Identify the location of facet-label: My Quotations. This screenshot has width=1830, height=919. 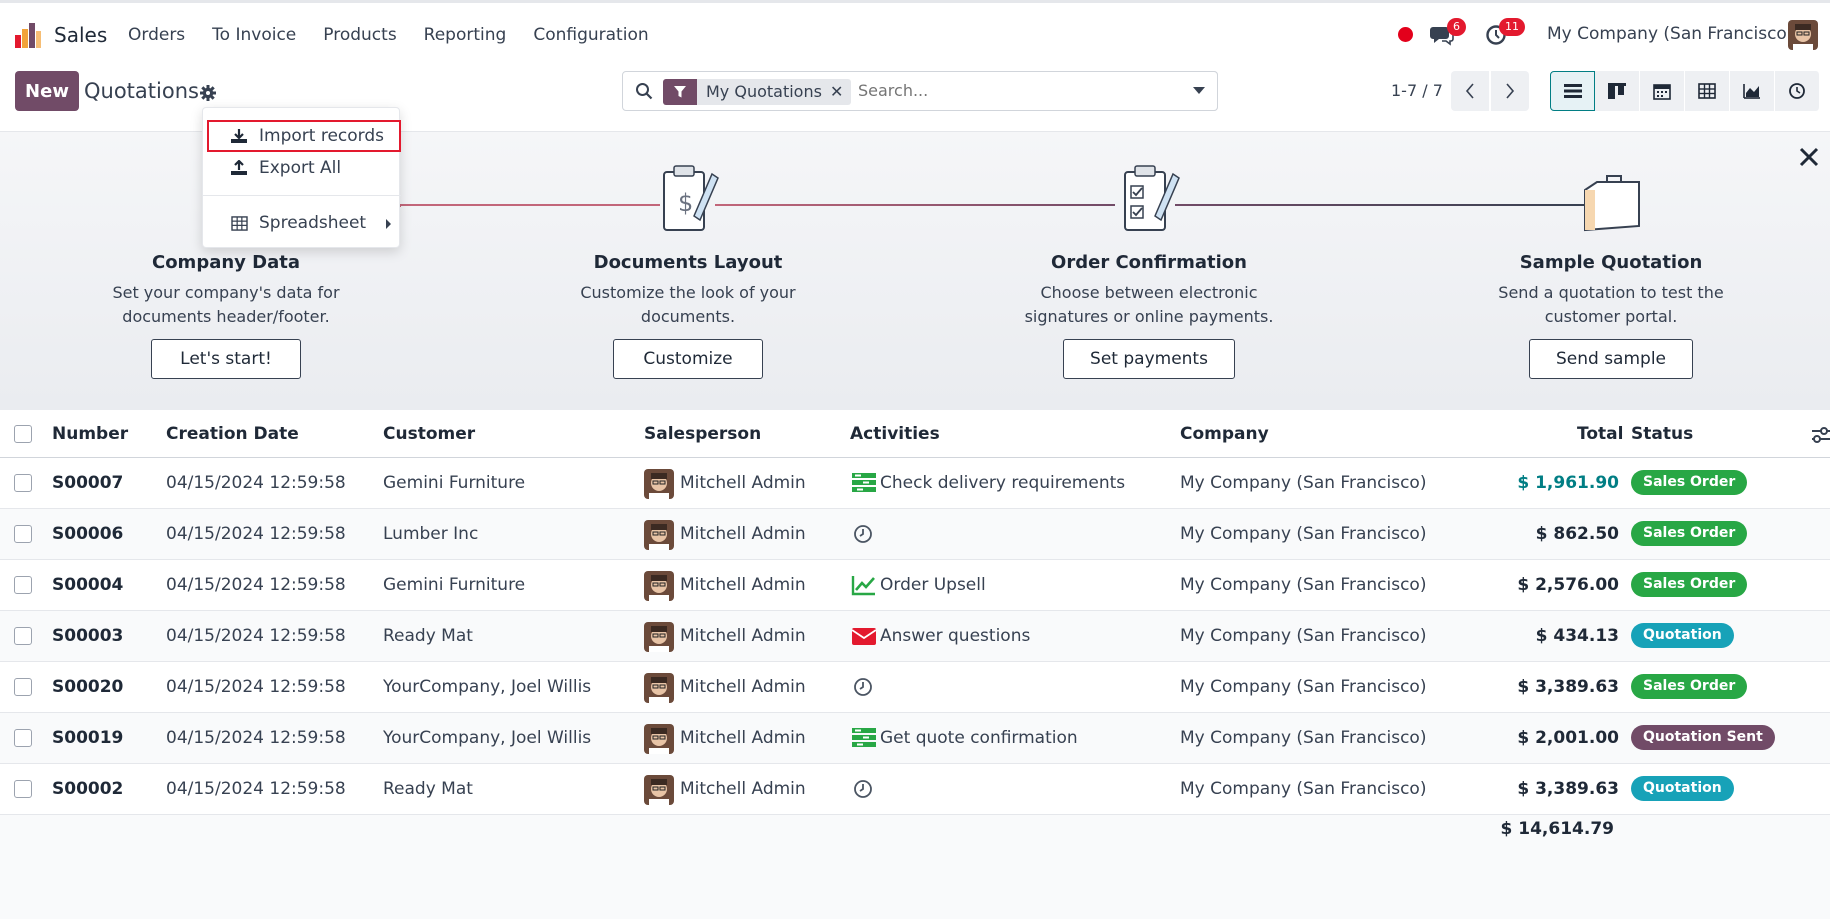
(764, 91).